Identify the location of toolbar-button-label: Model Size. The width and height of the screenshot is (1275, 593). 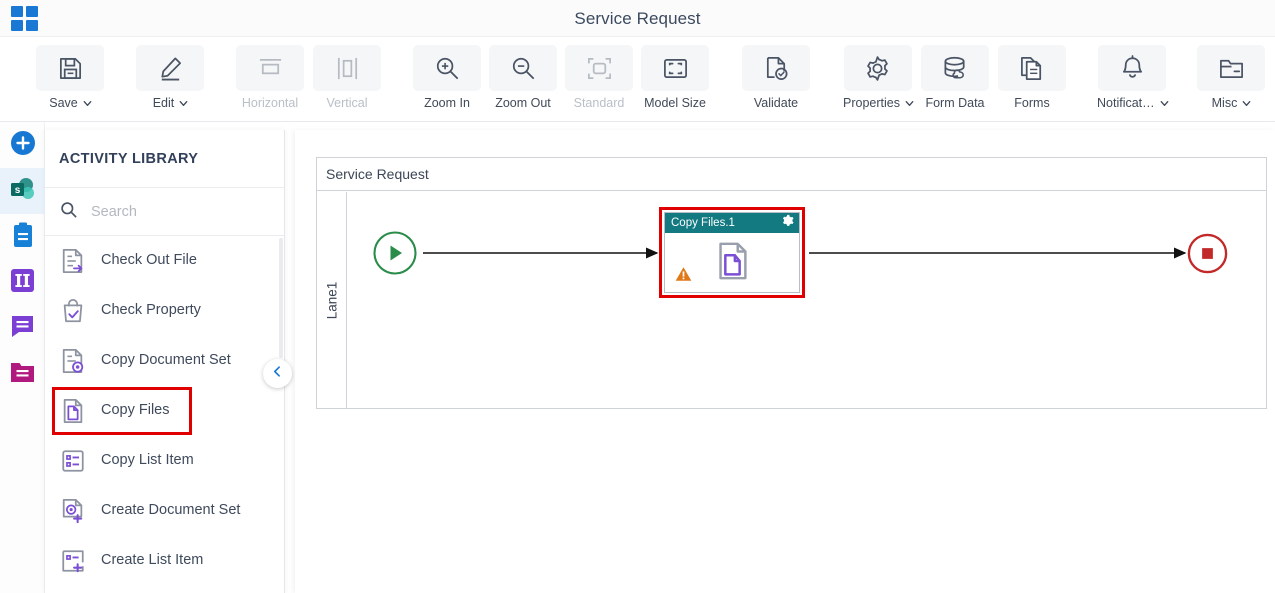
(675, 103).